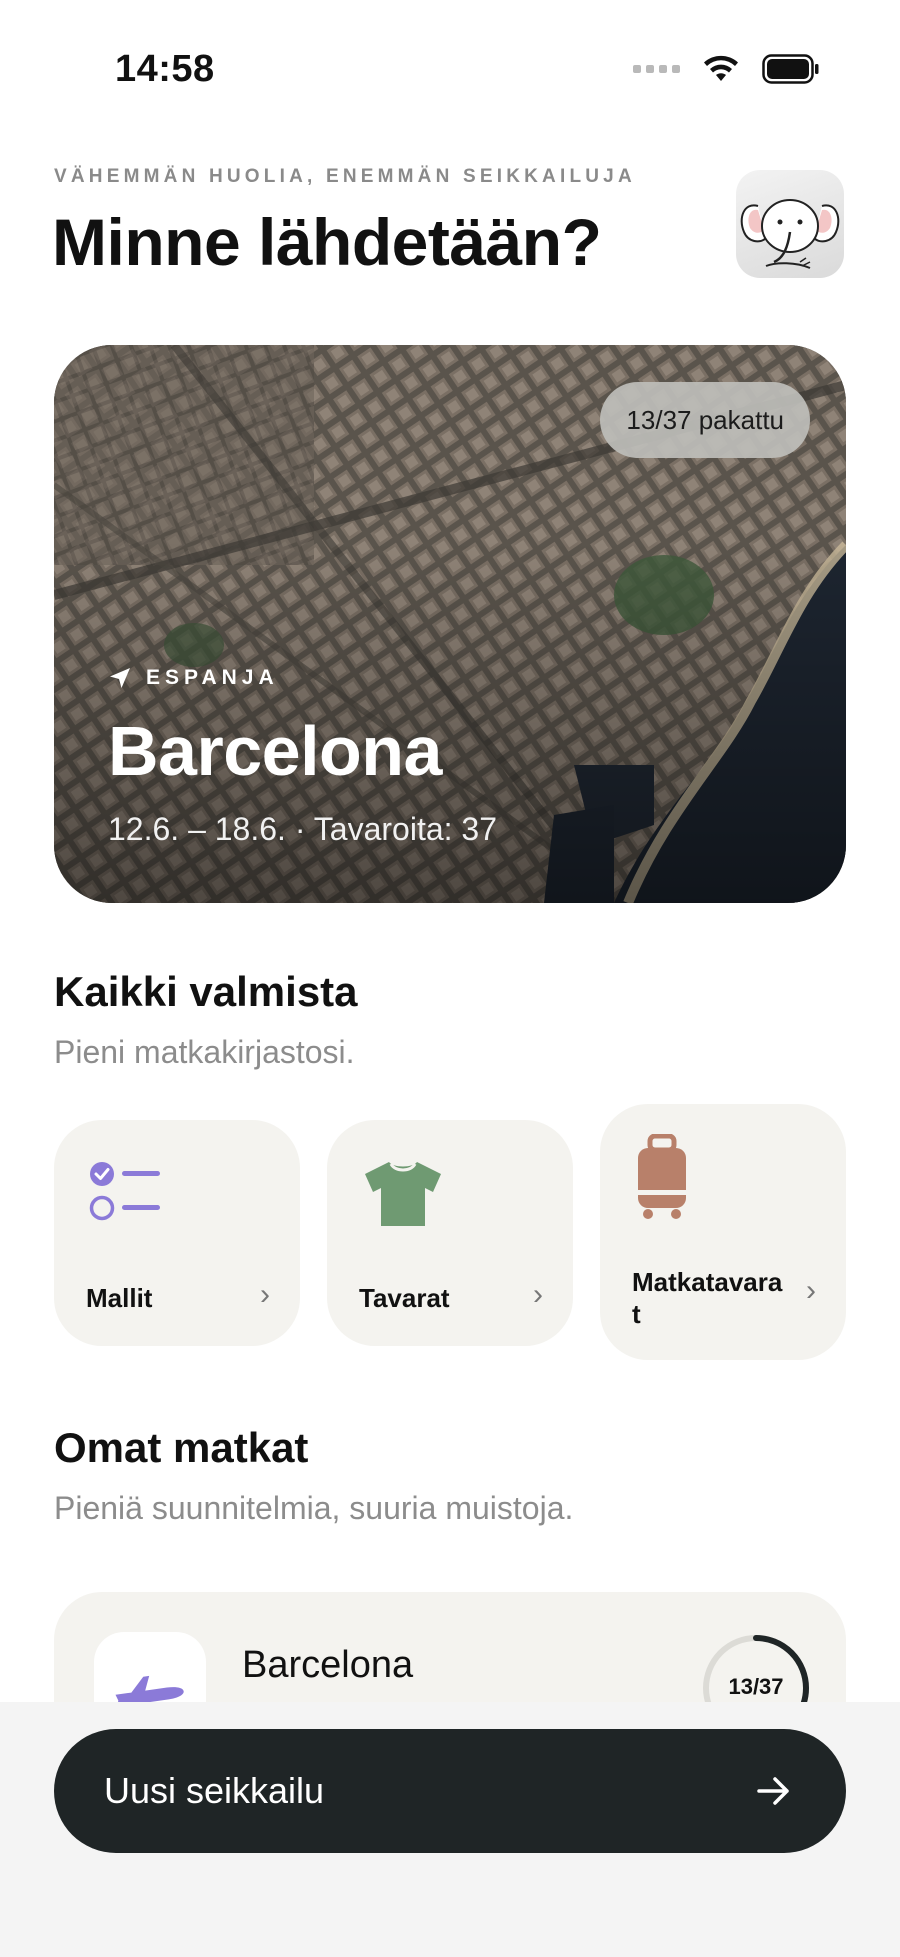  What do you see at coordinates (662, 1176) in the screenshot?
I see `suitcase-icon` at bounding box center [662, 1176].